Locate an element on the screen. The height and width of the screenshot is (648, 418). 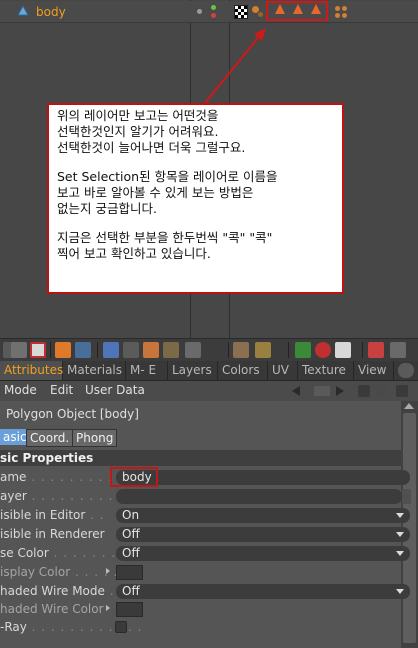
display-color-label: isplay Color . . . . . is located at coordinates (59, 572).